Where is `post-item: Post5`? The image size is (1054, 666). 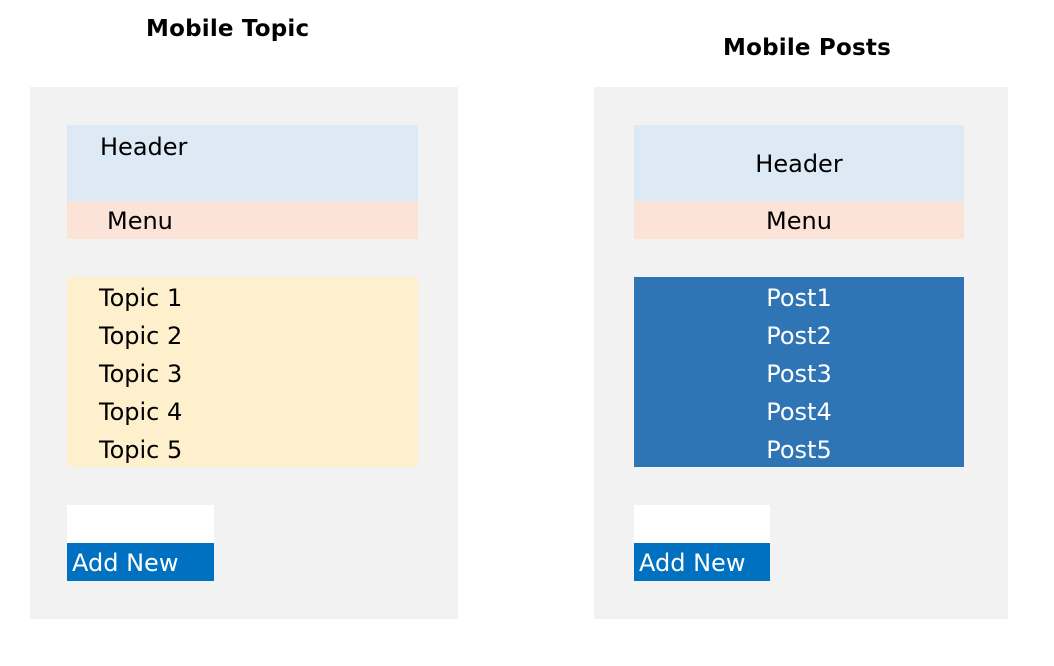
post-item: Post5 is located at coordinates (799, 450).